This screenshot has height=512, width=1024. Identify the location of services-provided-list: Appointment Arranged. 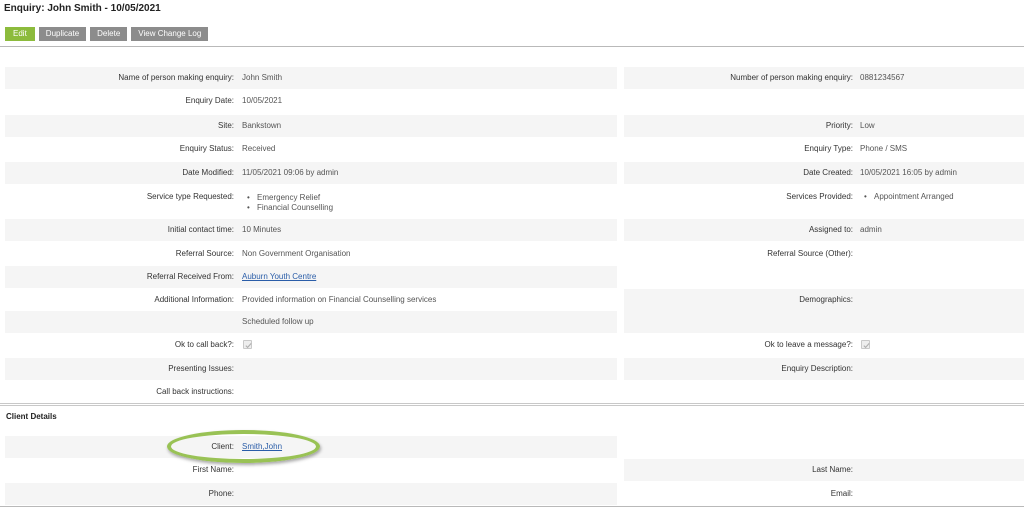
(907, 197).